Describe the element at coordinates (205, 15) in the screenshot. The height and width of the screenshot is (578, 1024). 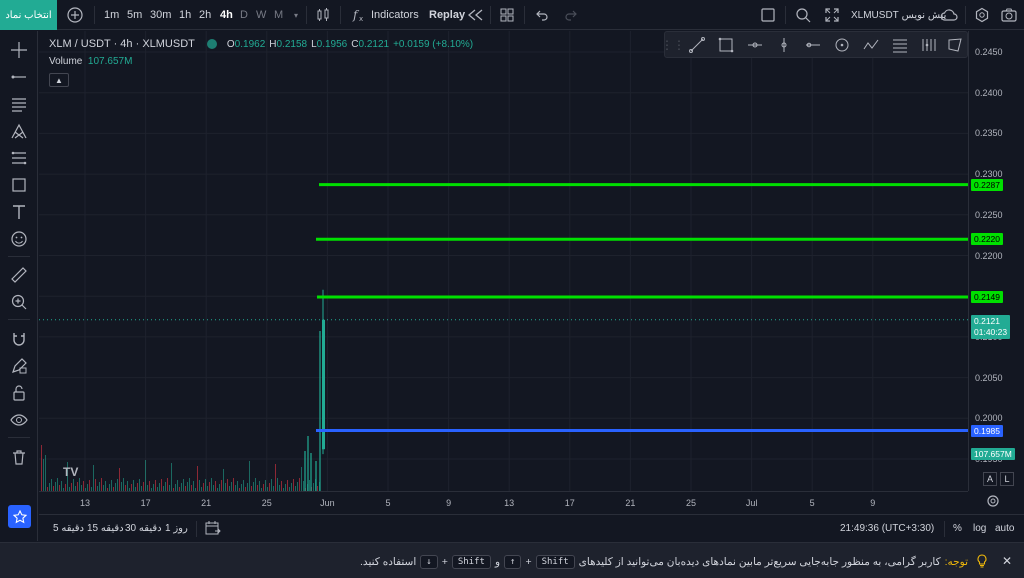
I see `interval-2h: 2h` at that location.